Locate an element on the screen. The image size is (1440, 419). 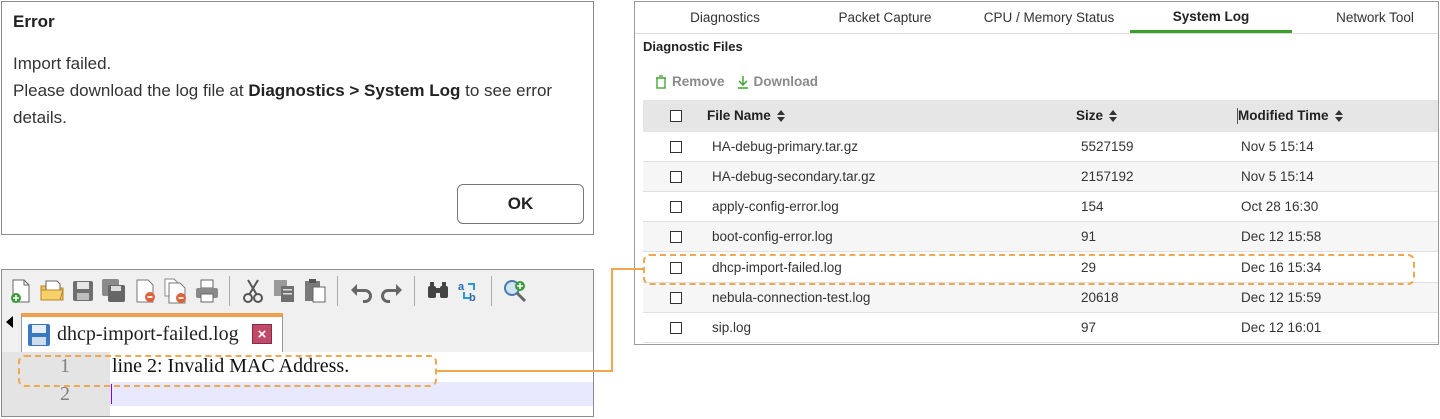
tab-network-tool: Network Tool is located at coordinates (1374, 17).